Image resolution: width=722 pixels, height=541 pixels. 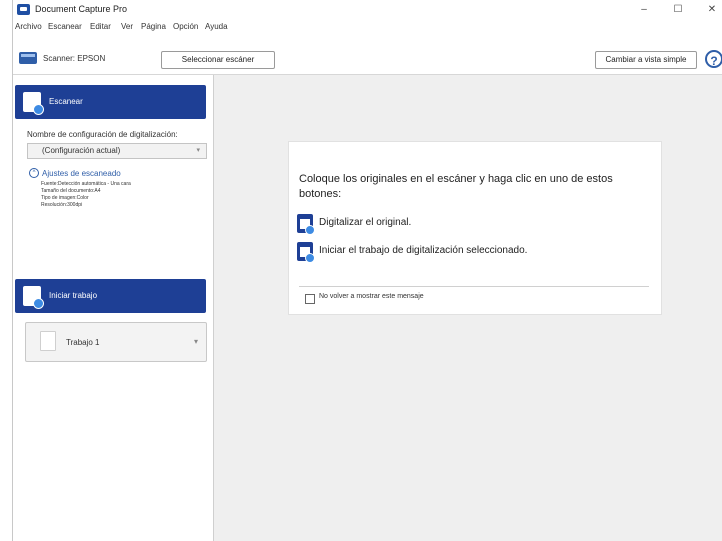 I want to click on menu-opcion: Opción, so click(x=185, y=26).